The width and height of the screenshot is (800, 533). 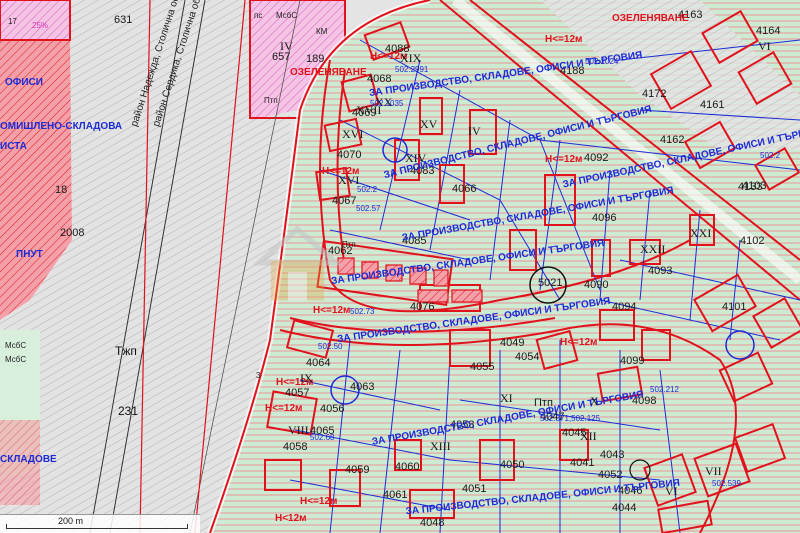 What do you see at coordinates (128, 411) in the screenshot?
I see `lot-label: 231` at bounding box center [128, 411].